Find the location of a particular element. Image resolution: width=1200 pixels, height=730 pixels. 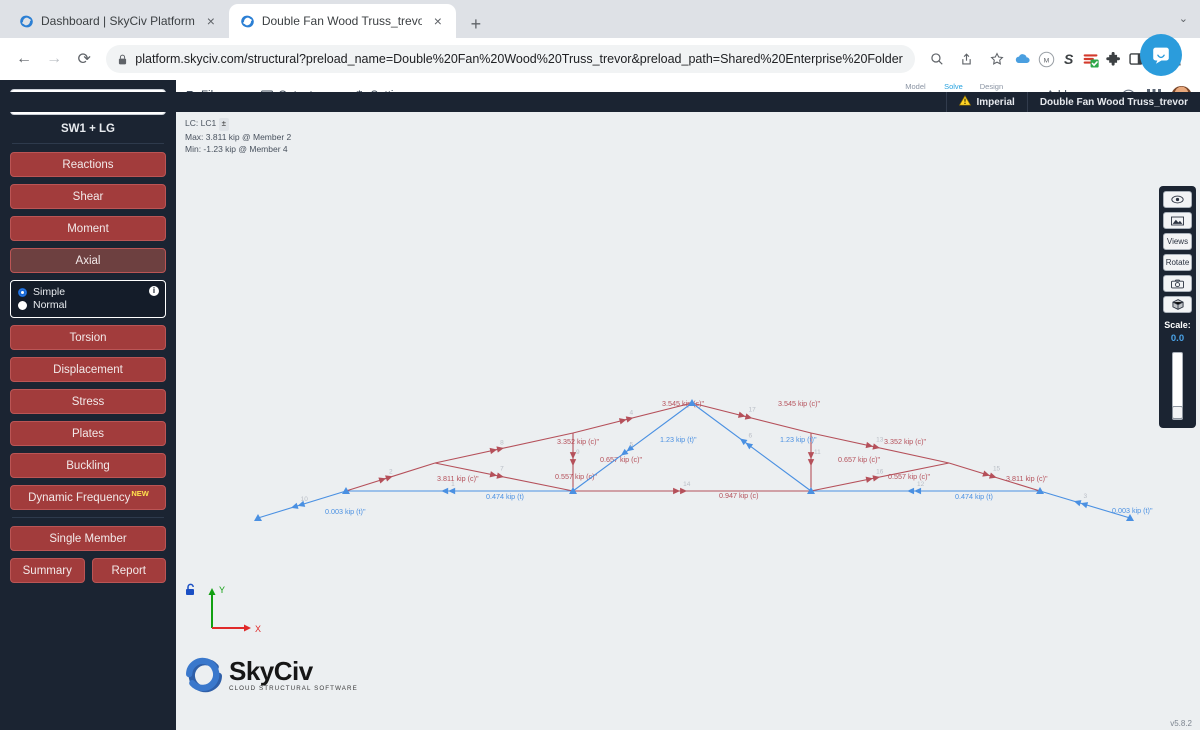

browser-tab-truss: Double Fan Wood Truss_trevor × is located at coordinates (342, 21).